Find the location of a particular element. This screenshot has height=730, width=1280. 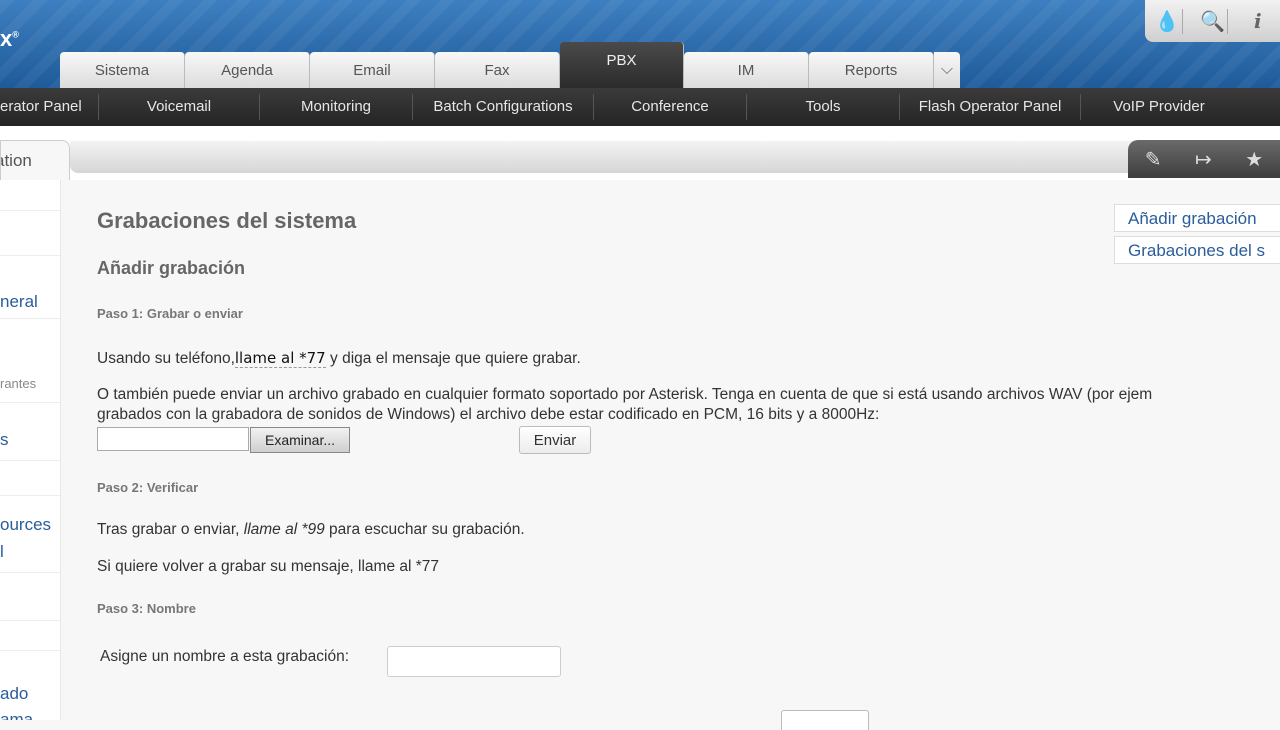

section-title: Añadir grabación is located at coordinates (171, 268).